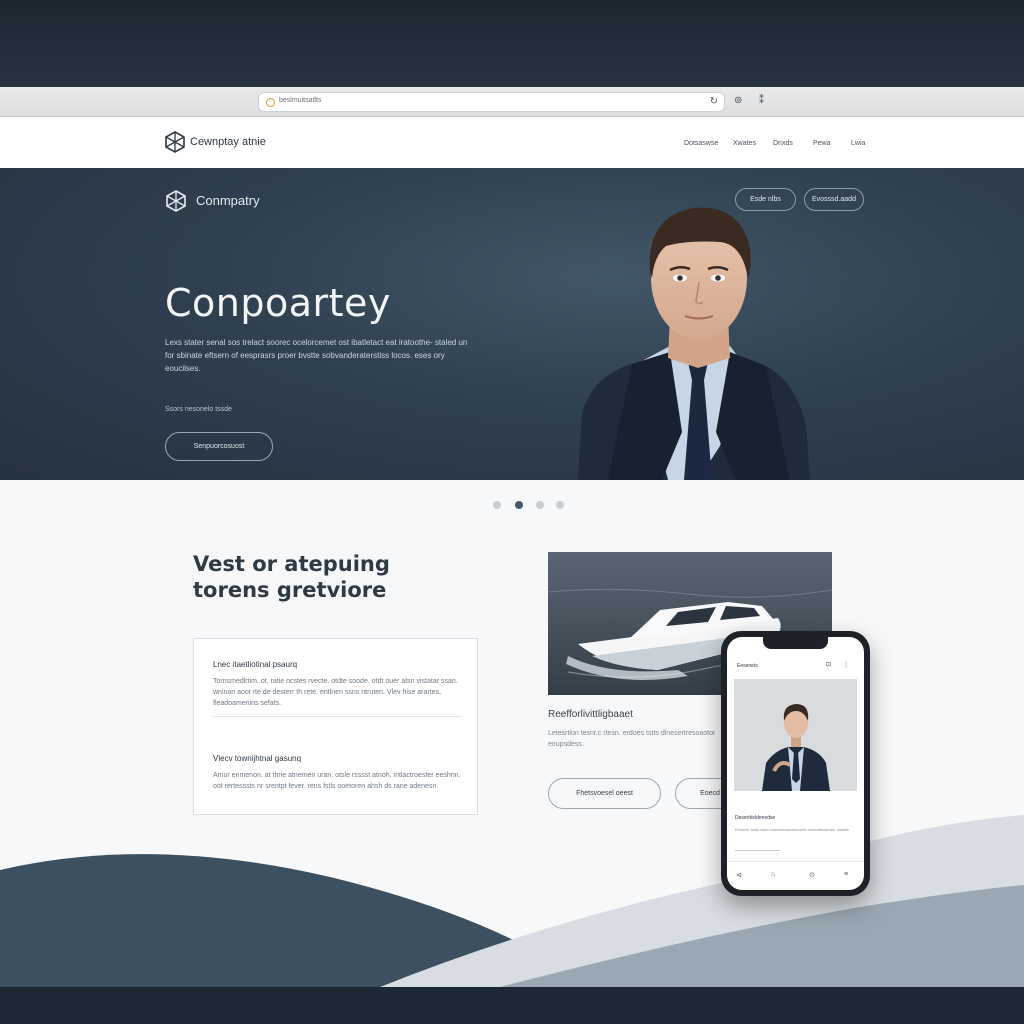 The width and height of the screenshot is (1024, 1024). What do you see at coordinates (590, 714) in the screenshot?
I see `feature-caption: Reefforlivittligbaaet` at bounding box center [590, 714].